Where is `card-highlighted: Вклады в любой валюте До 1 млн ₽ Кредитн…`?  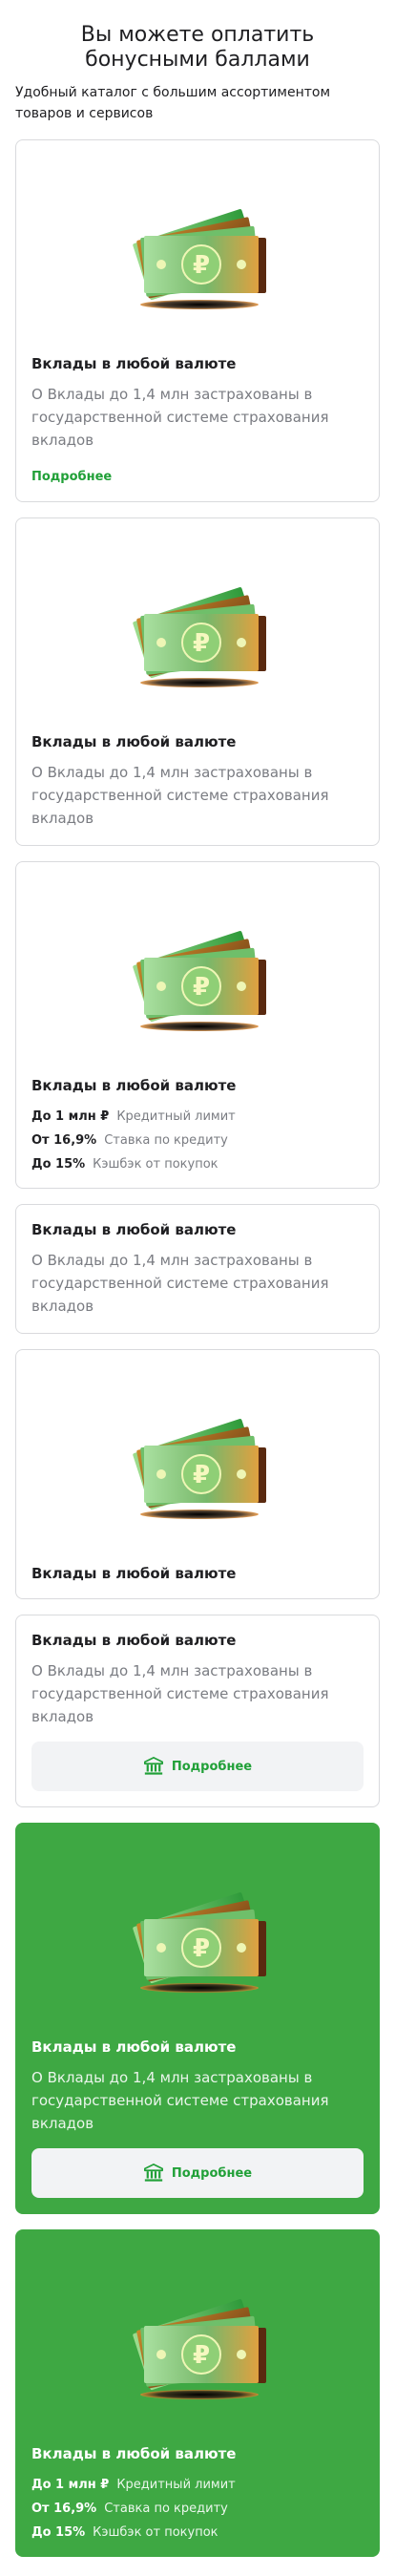 card-highlighted: Вклады в любой валюте До 1 млн ₽ Кредитн… is located at coordinates (197, 2393).